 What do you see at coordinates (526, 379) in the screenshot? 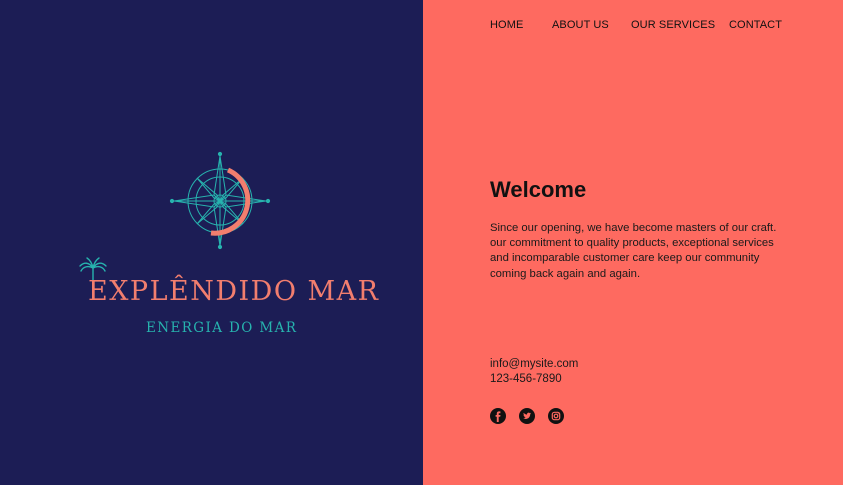
I see `contact-phone: 123-456-7890` at bounding box center [526, 379].